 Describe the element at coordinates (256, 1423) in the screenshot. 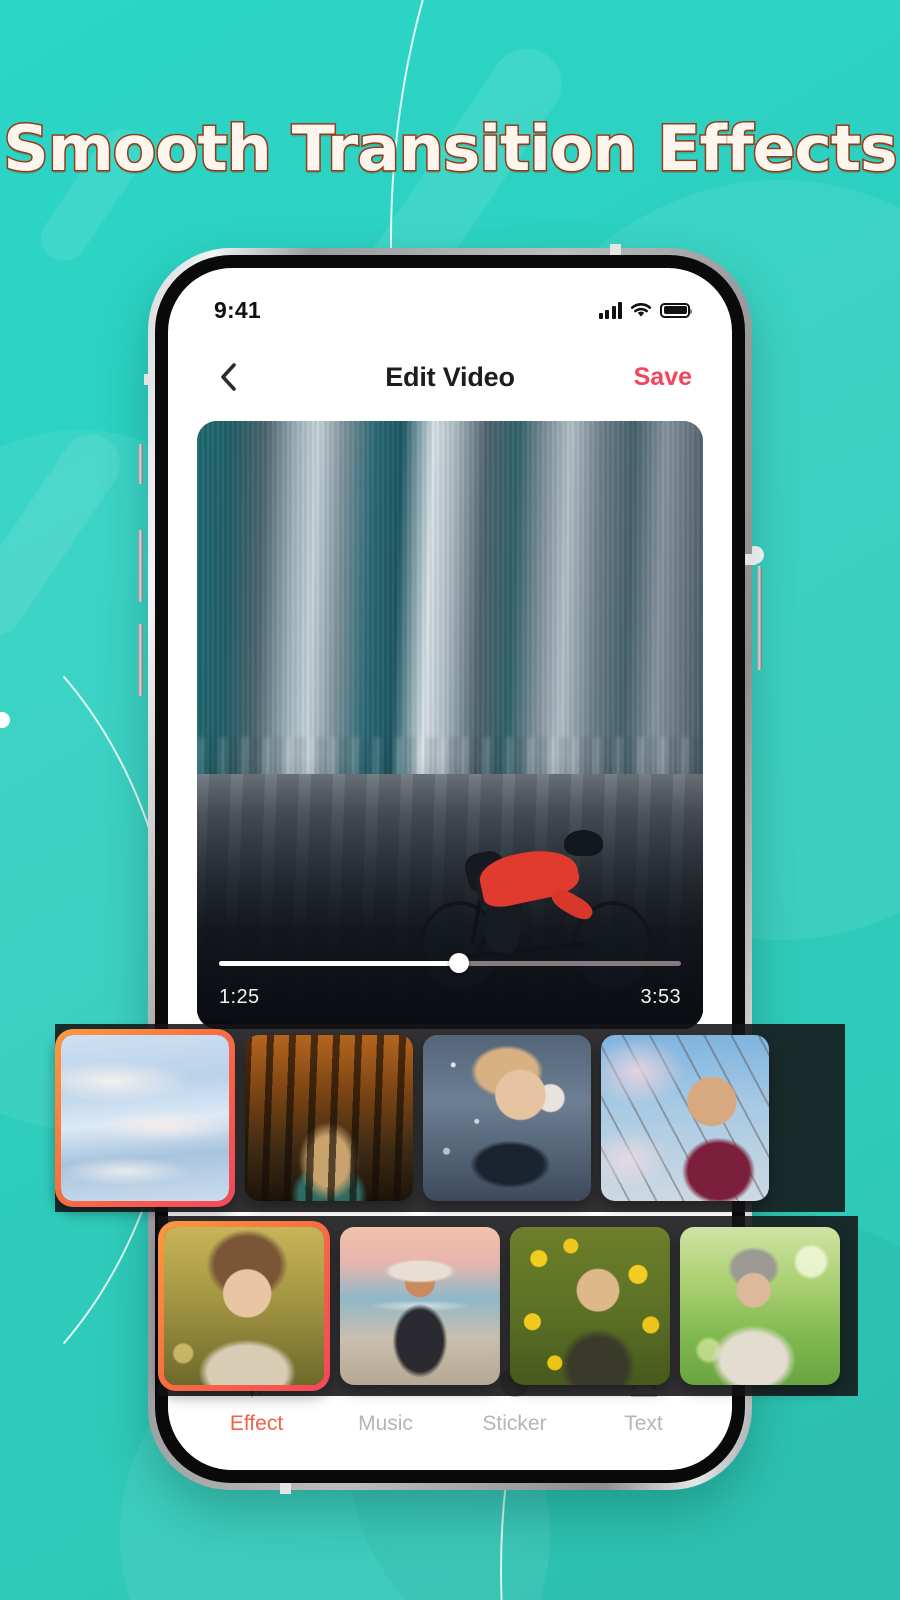

I see `tab-effect-label: Effect` at that location.